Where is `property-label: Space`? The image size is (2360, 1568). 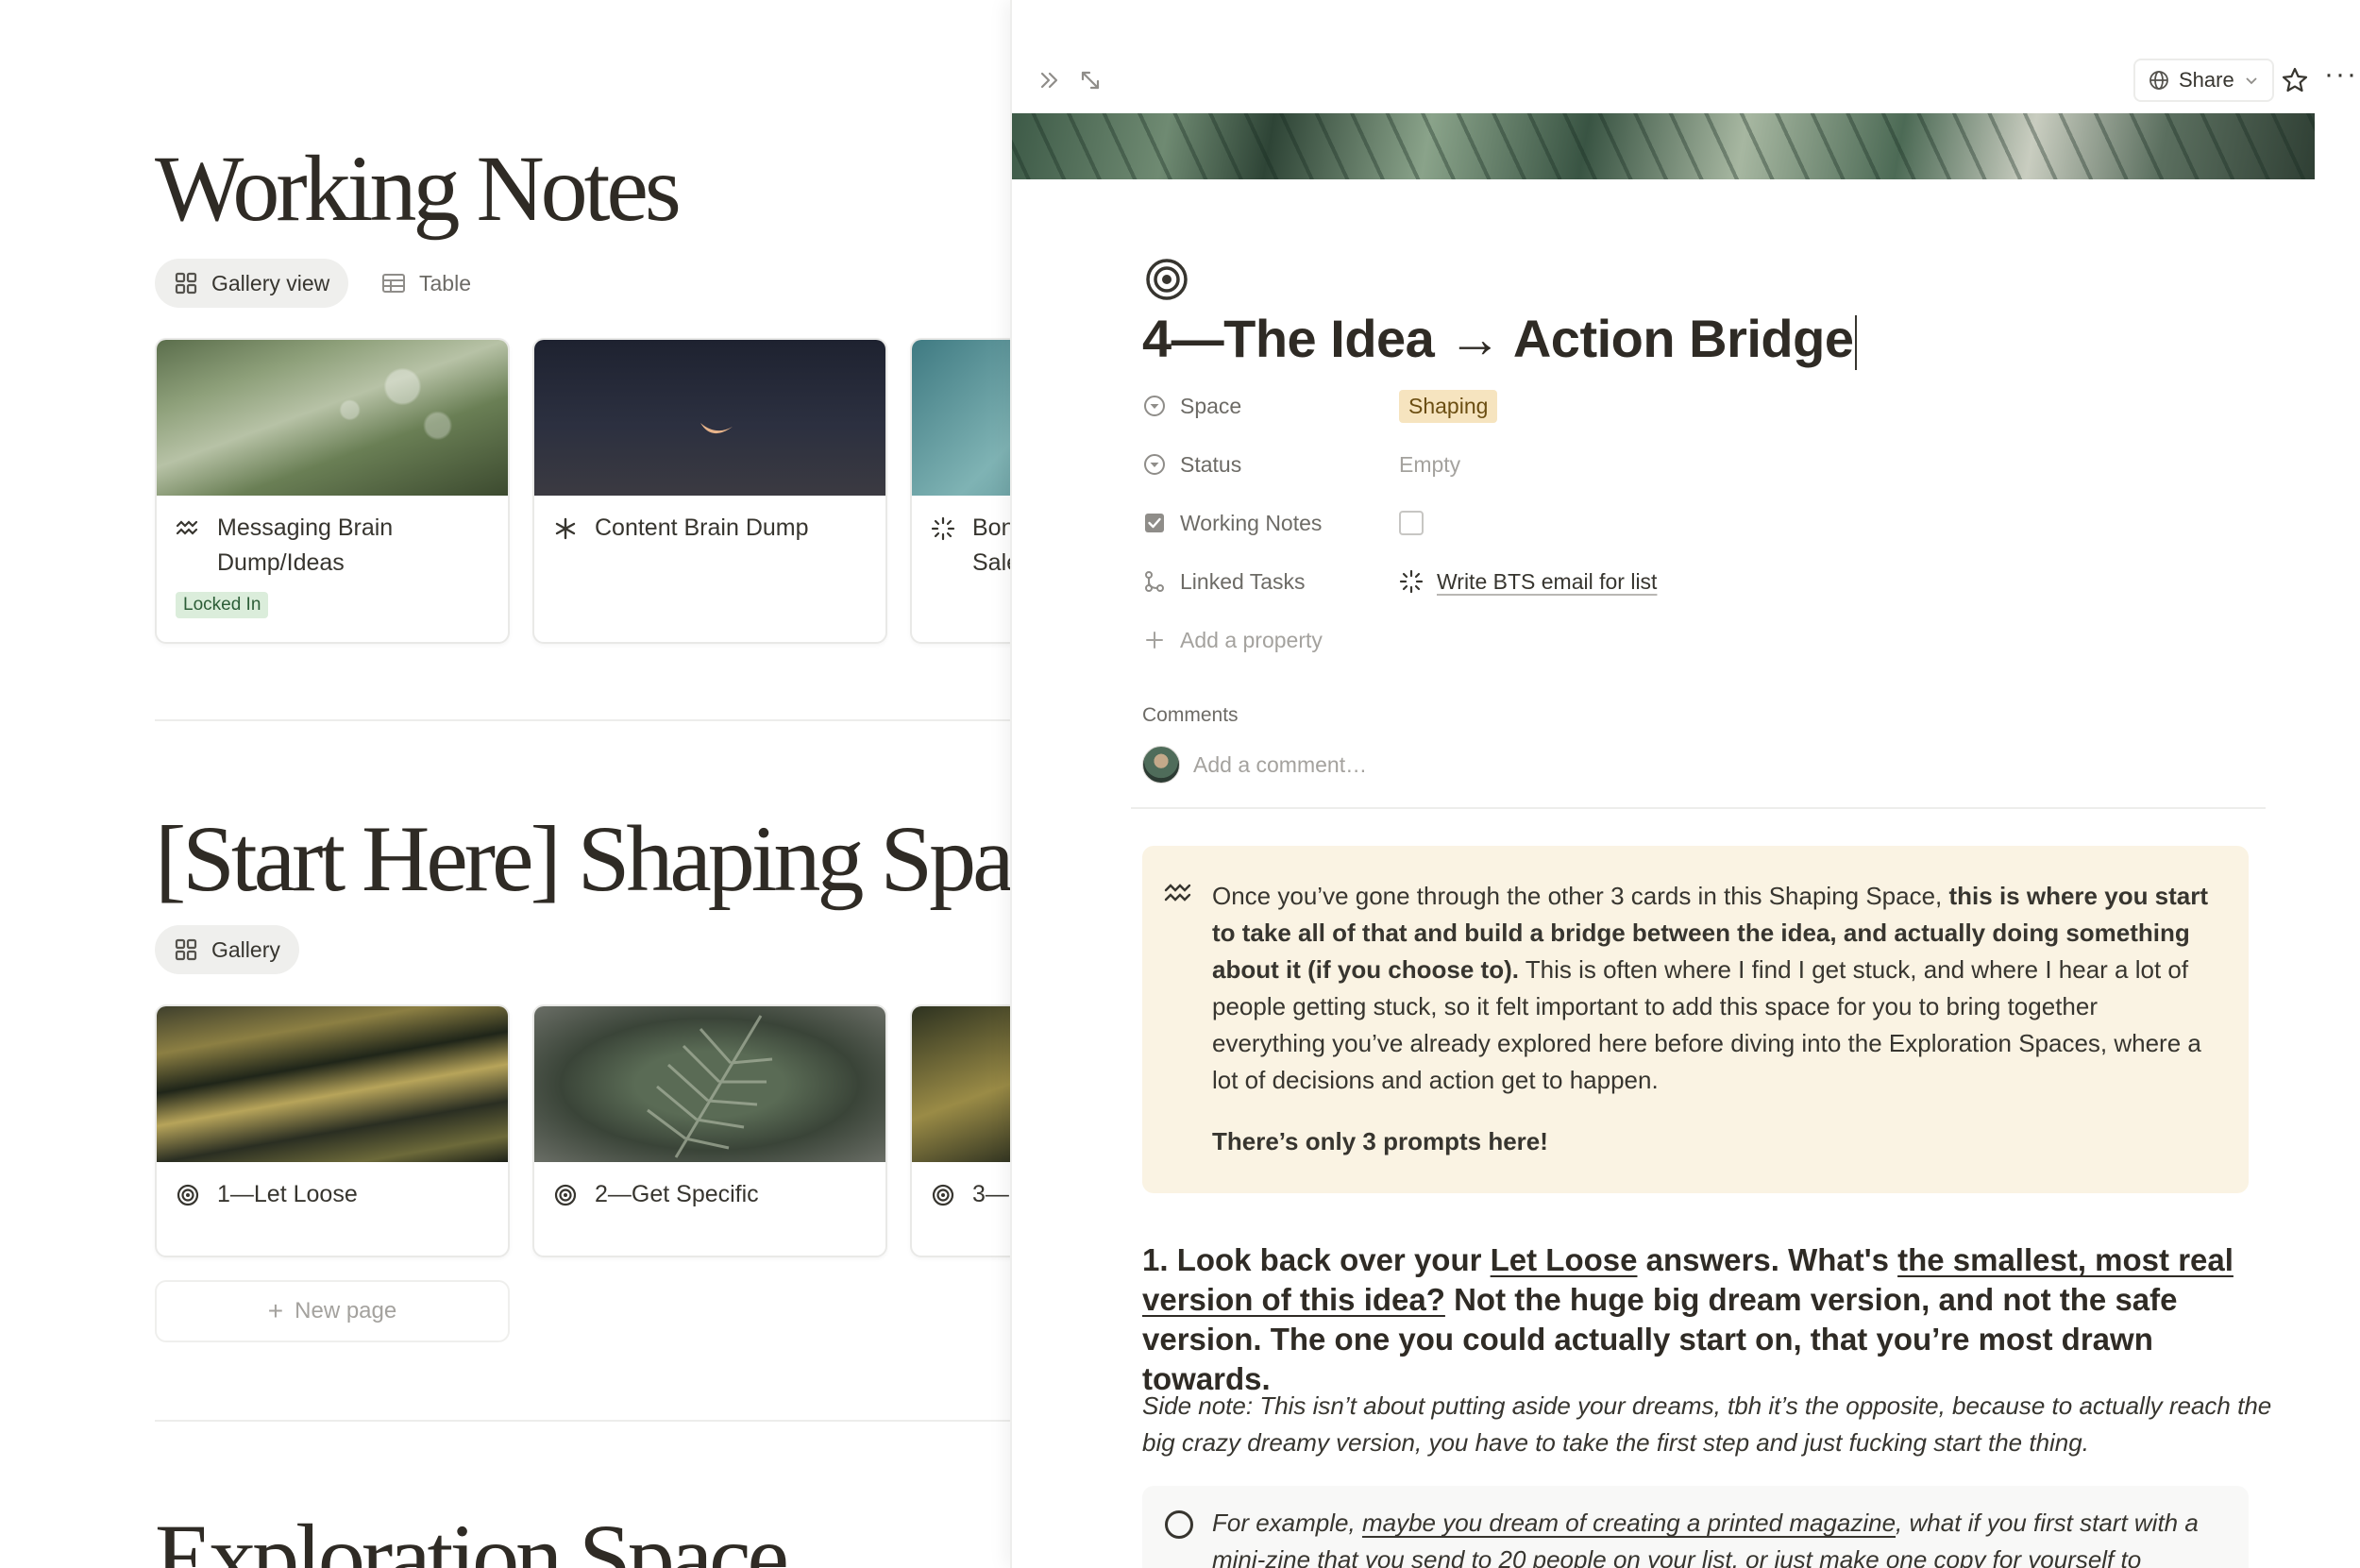 property-label: Space is located at coordinates (1211, 406).